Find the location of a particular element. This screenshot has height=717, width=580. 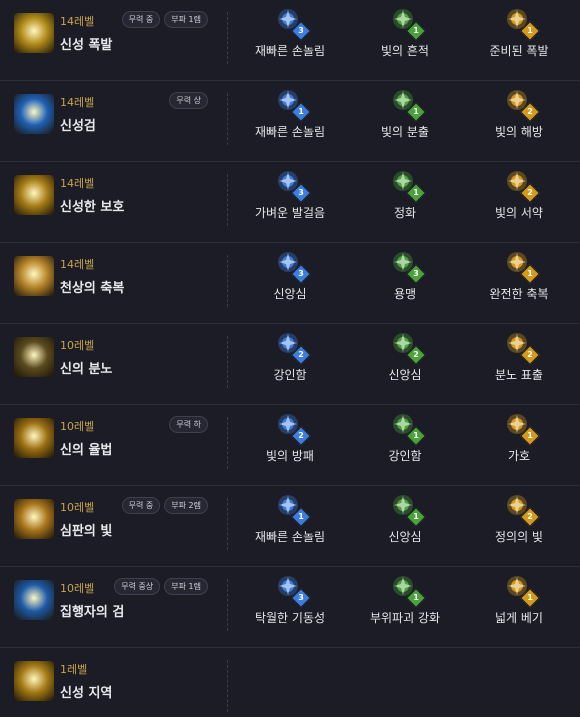

tripod-item: 3 탁월한 기동성 is located at coordinates (290, 599).